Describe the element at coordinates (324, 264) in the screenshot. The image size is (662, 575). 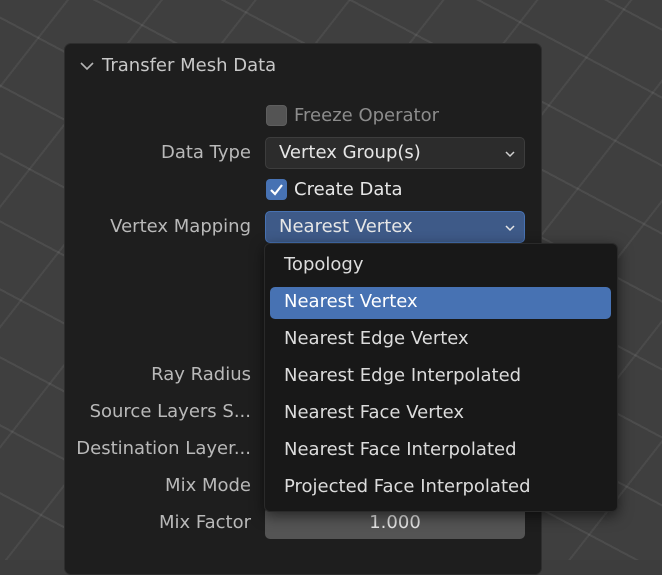
I see `menu-item-label: Topology` at that location.